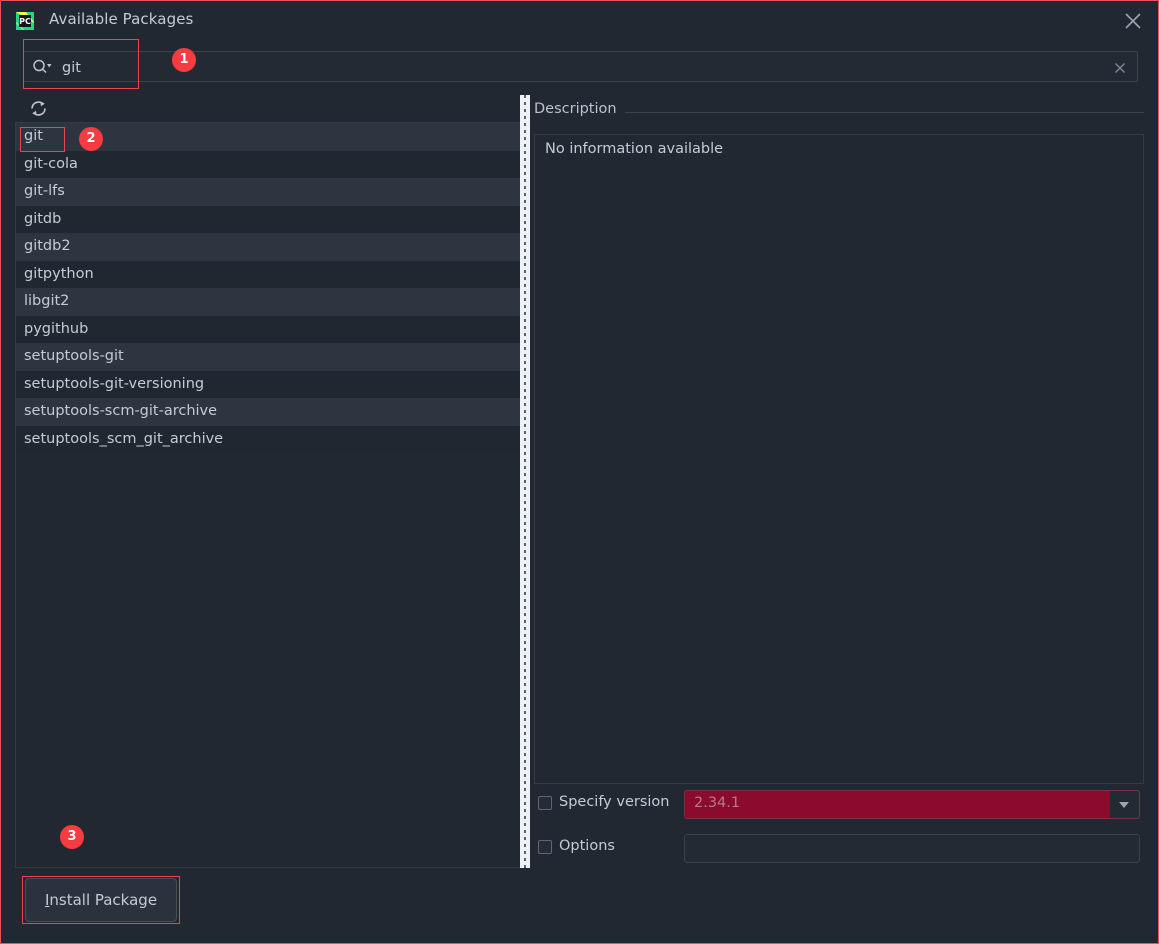  I want to click on description-text: No information available, so click(634, 149).